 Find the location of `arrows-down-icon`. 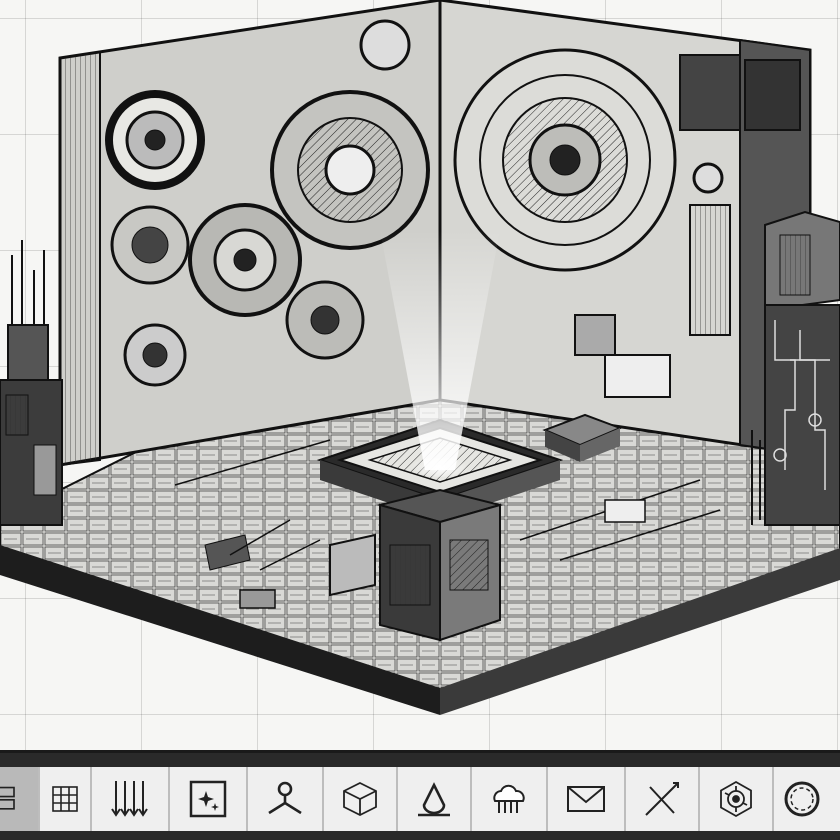

arrows-down-icon is located at coordinates (129, 799).